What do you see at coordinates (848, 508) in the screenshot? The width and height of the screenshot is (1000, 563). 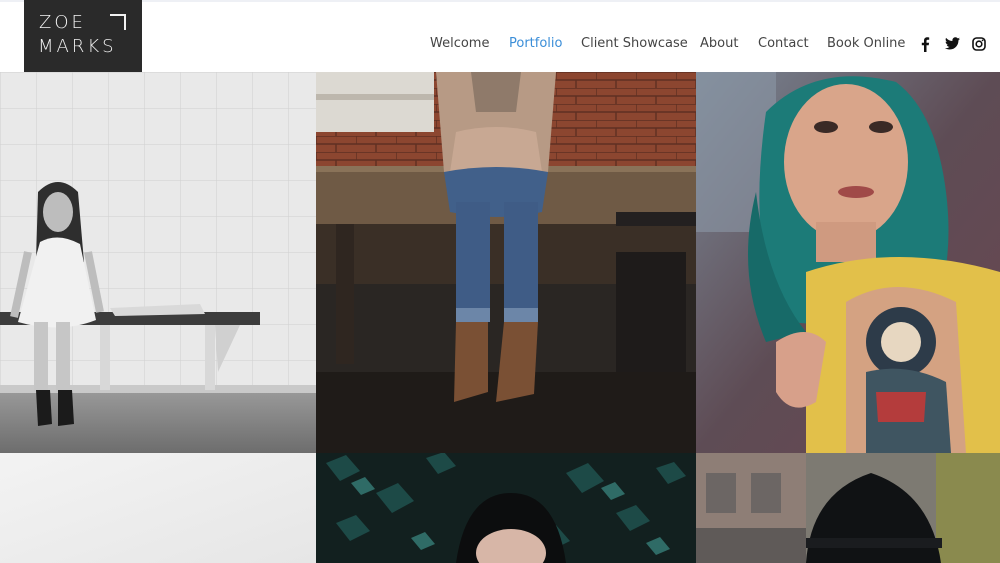 I see `person-black-hat-photo` at bounding box center [848, 508].